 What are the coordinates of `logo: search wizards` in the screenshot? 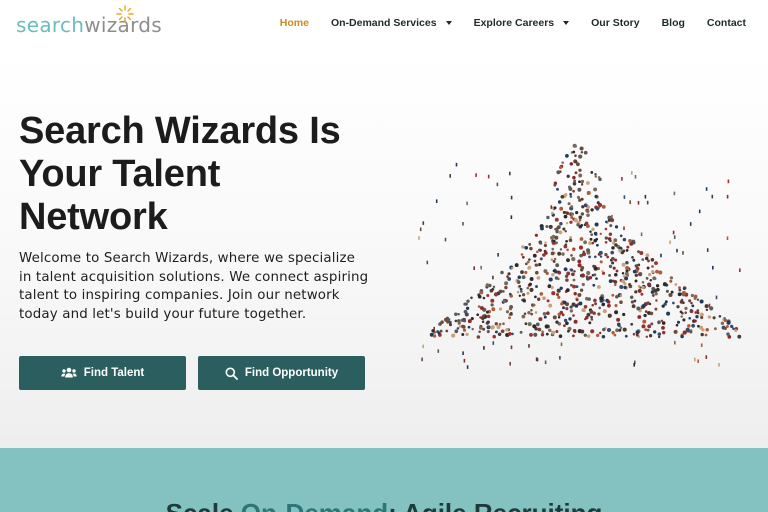 It's located at (89, 21).